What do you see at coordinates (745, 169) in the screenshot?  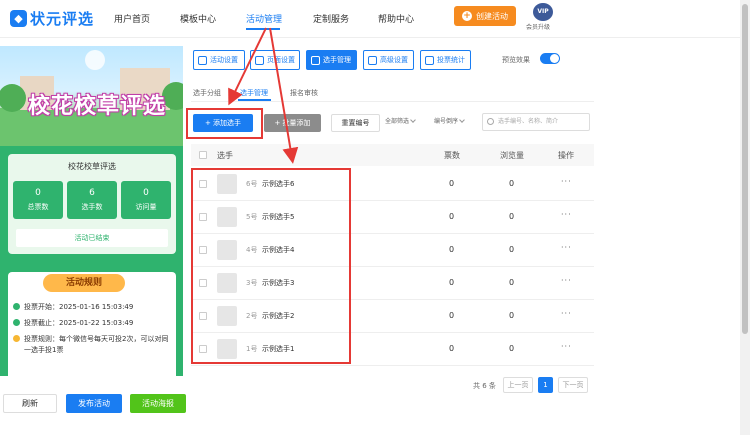 I see `scrollbar-thumb` at bounding box center [745, 169].